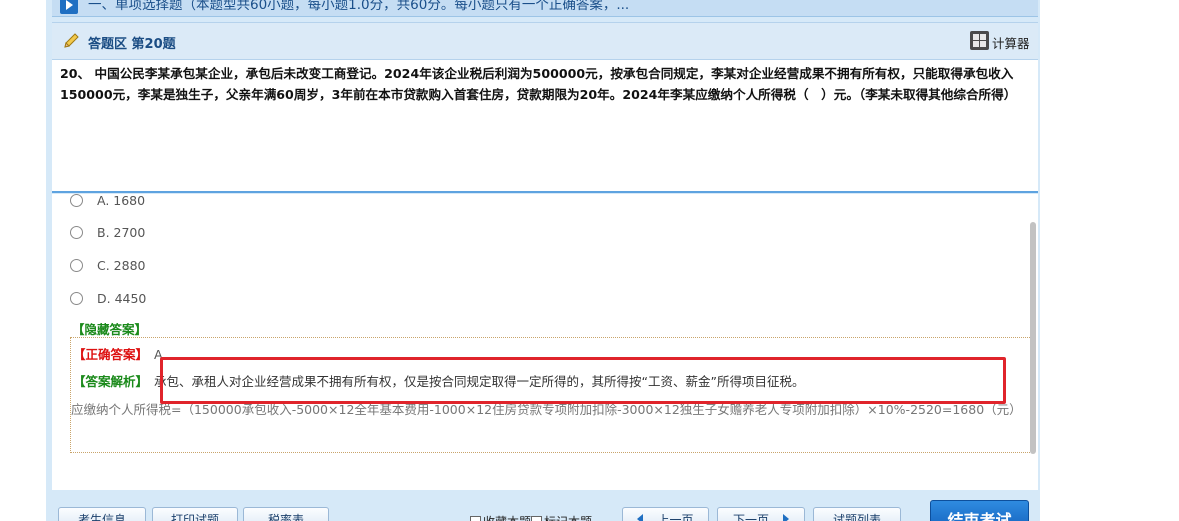  I want to click on next-page-button: 下一页, so click(761, 514).